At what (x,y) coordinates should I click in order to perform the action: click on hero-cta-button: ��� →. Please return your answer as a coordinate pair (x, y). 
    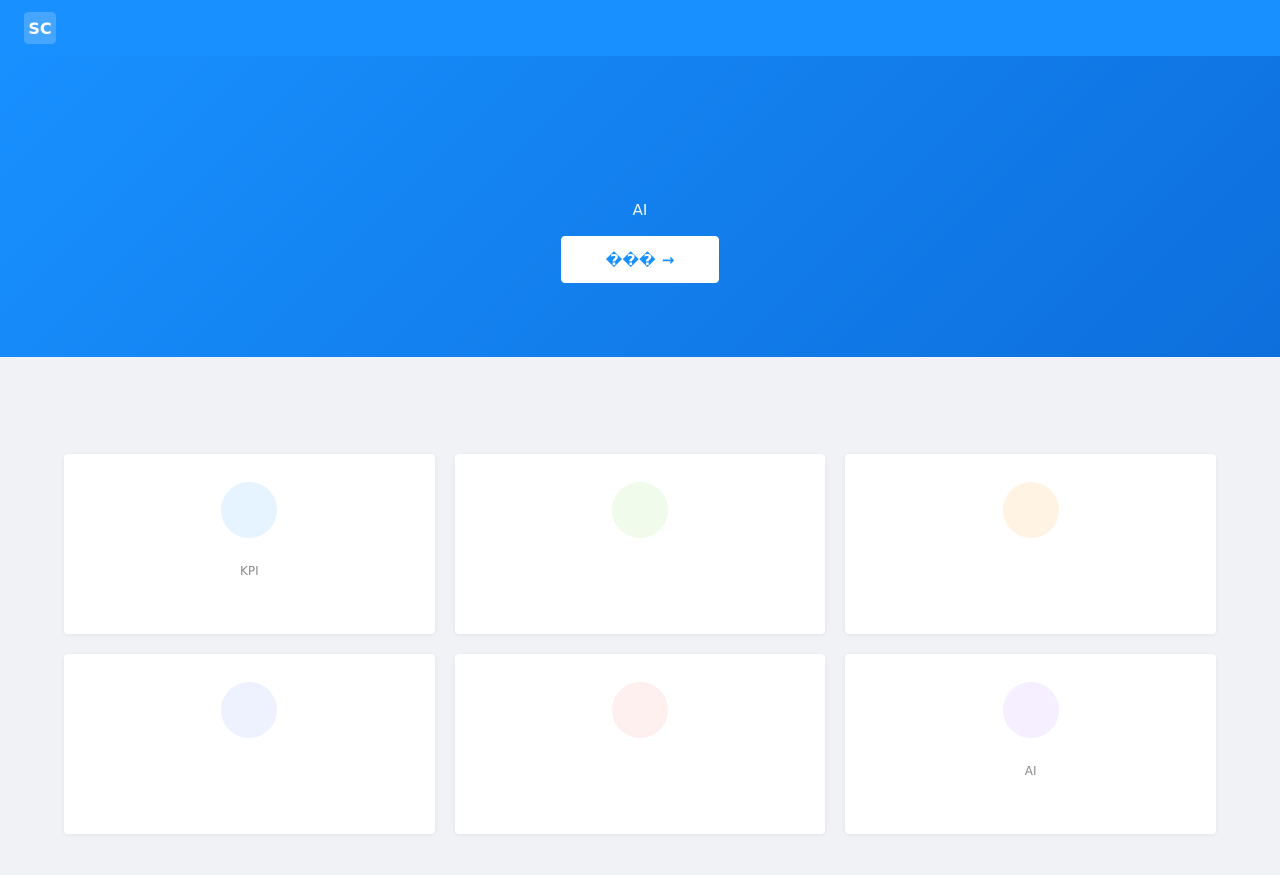
    Looking at the image, I should click on (640, 259).